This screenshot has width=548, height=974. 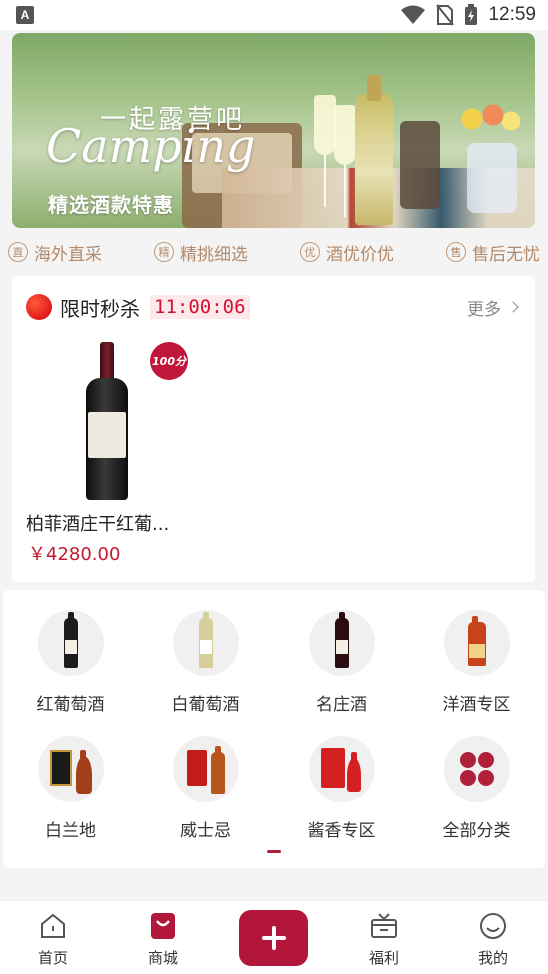 I want to click on whisky-box-icon, so click(x=205, y=769).